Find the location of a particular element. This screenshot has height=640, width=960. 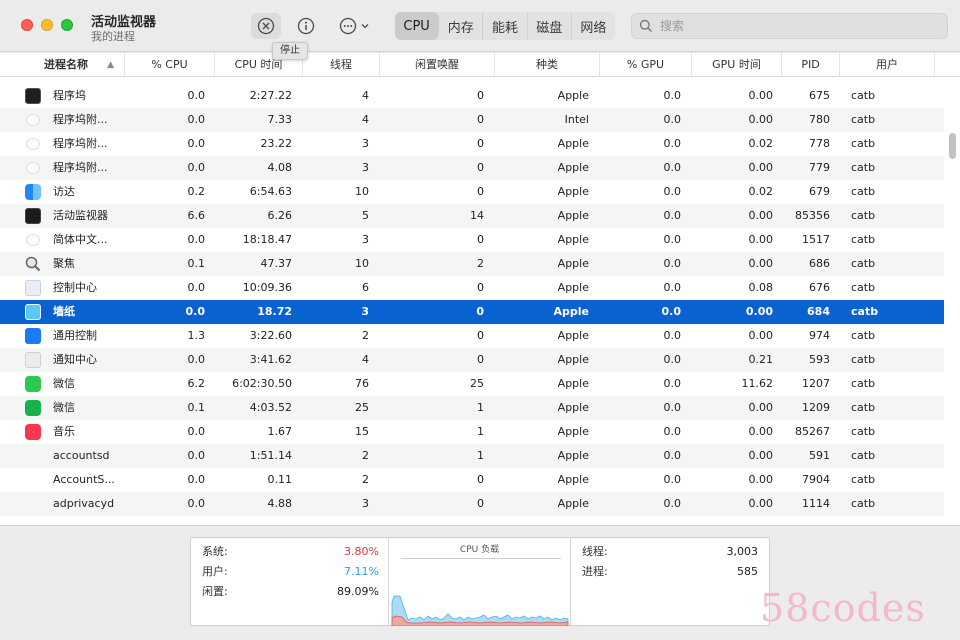

table-row: 通知中心 0.0 3:41.62 4 0 Apple 0.0 0.21 593 catb is located at coordinates (472, 360).